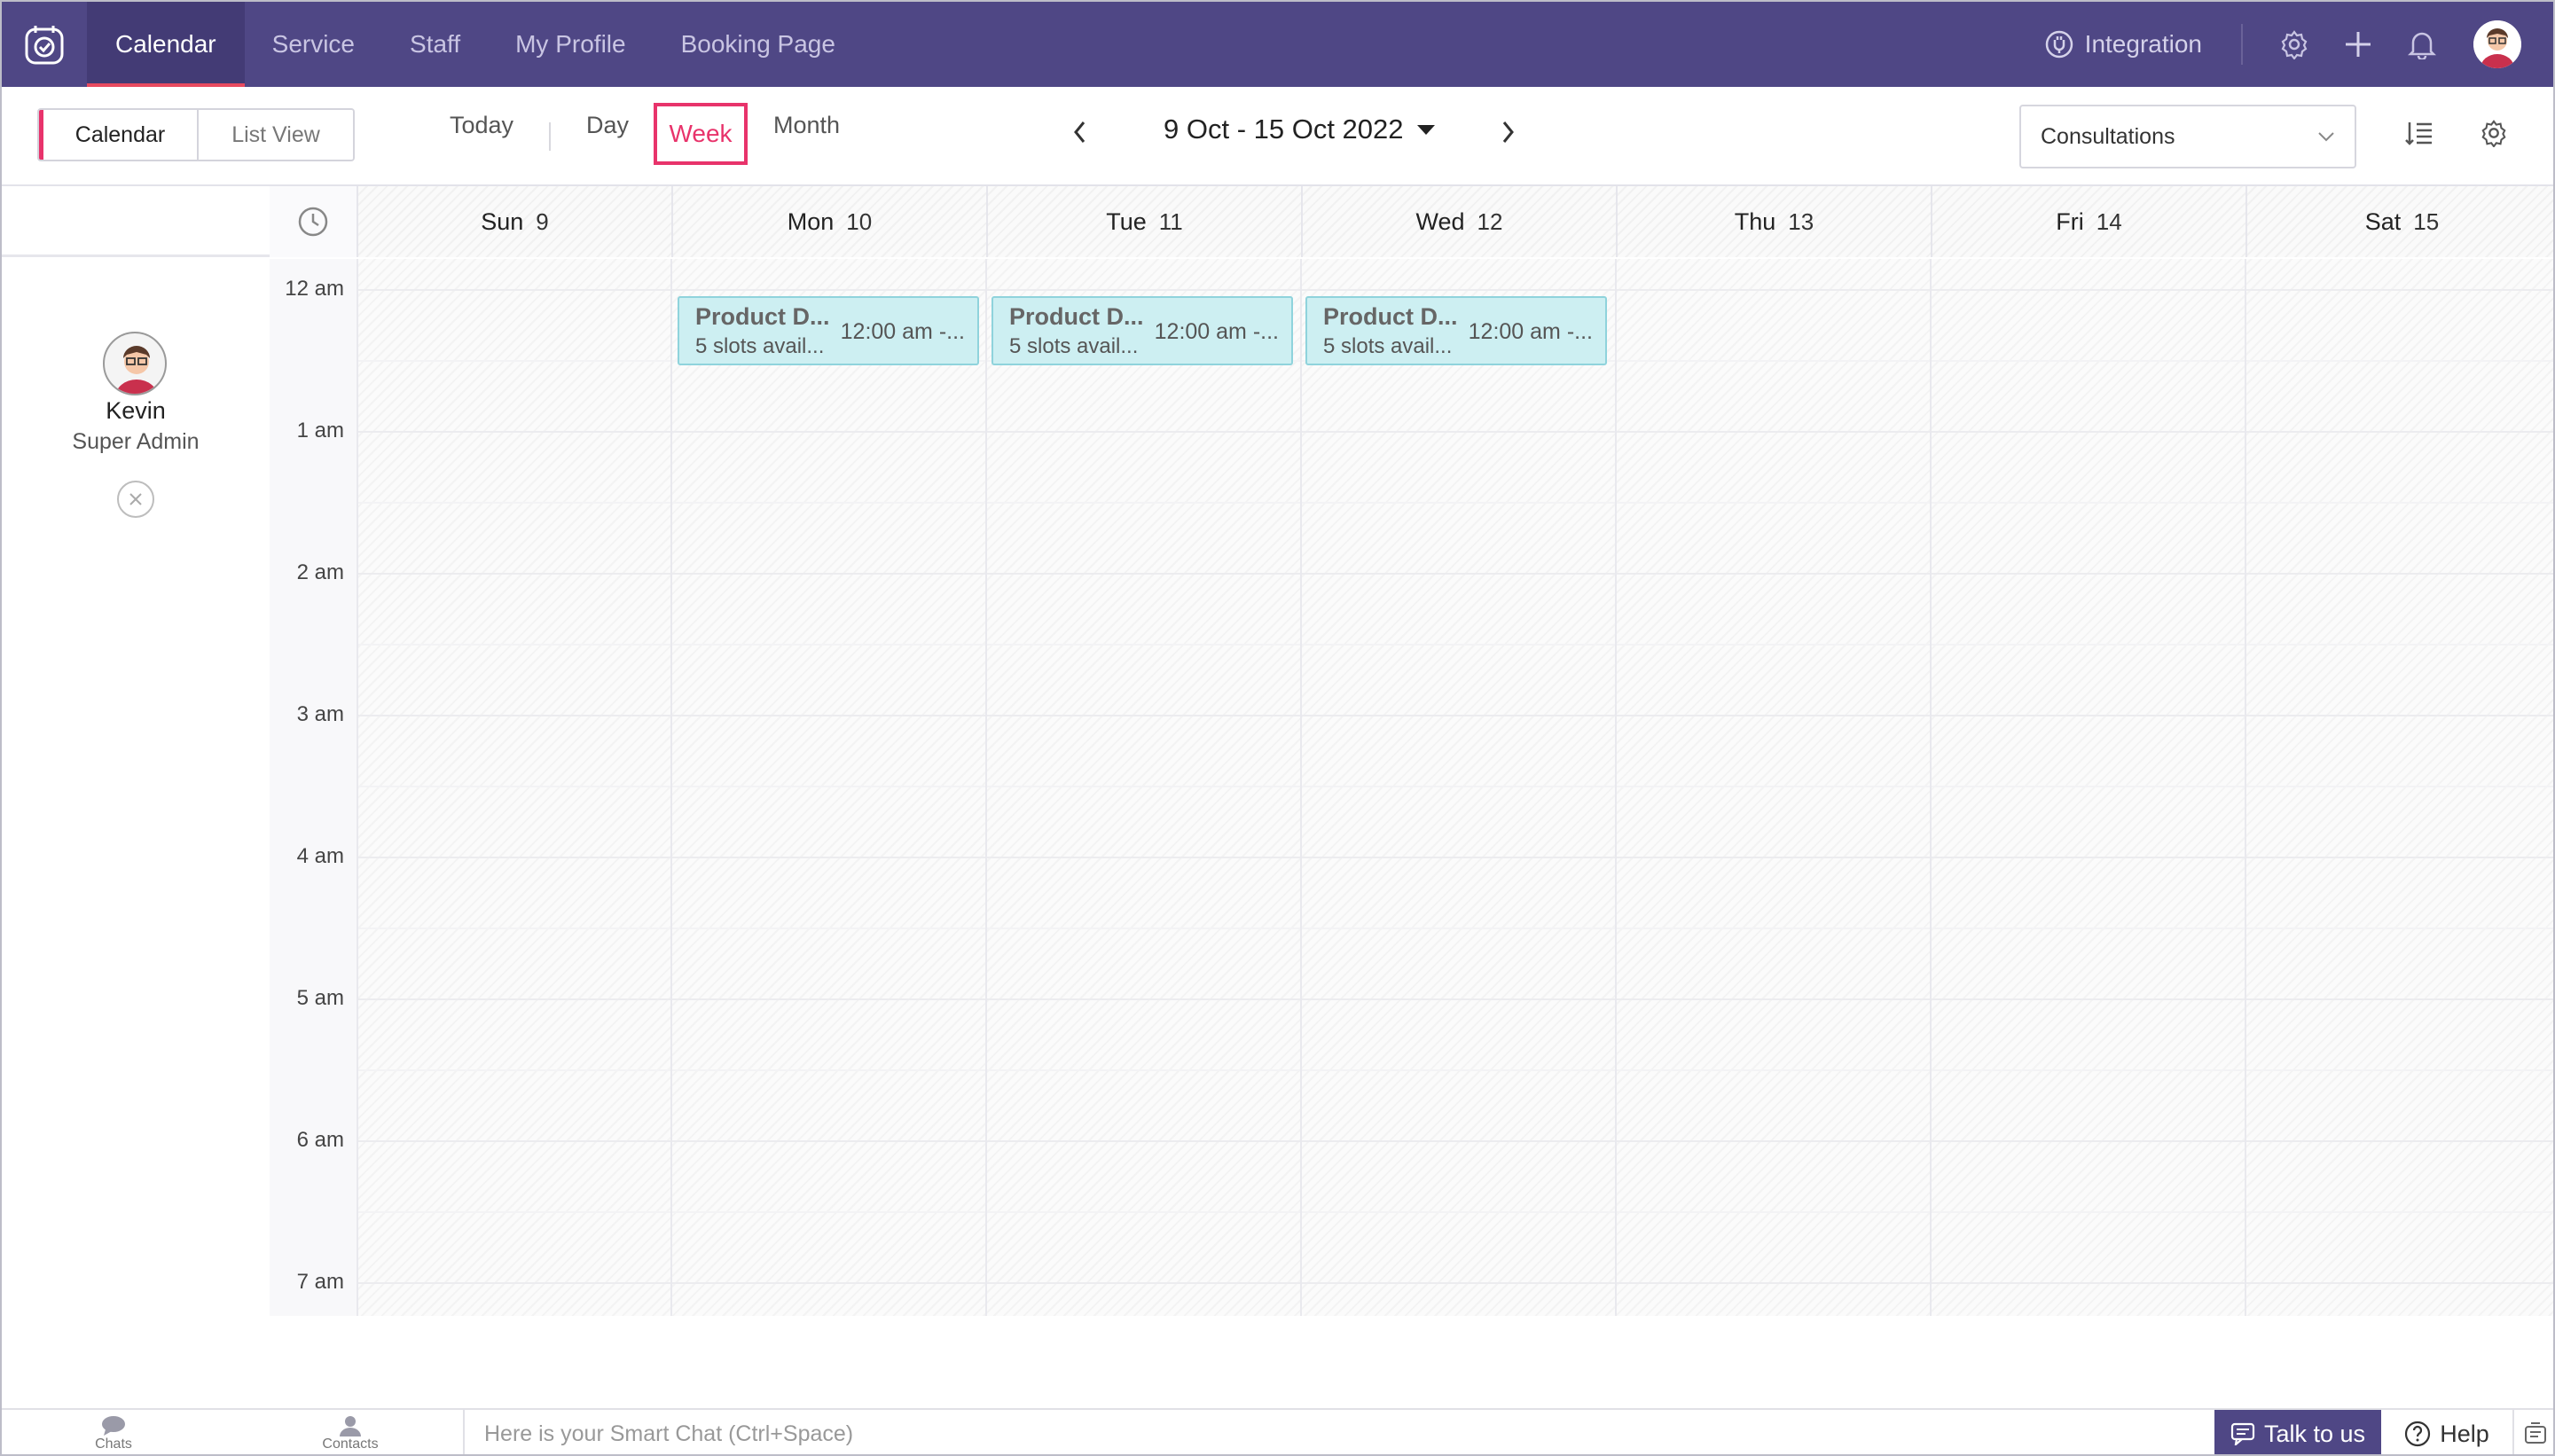 This screenshot has height=1456, width=2555. I want to click on nav-right-actions: Integration, so click(2298, 44).